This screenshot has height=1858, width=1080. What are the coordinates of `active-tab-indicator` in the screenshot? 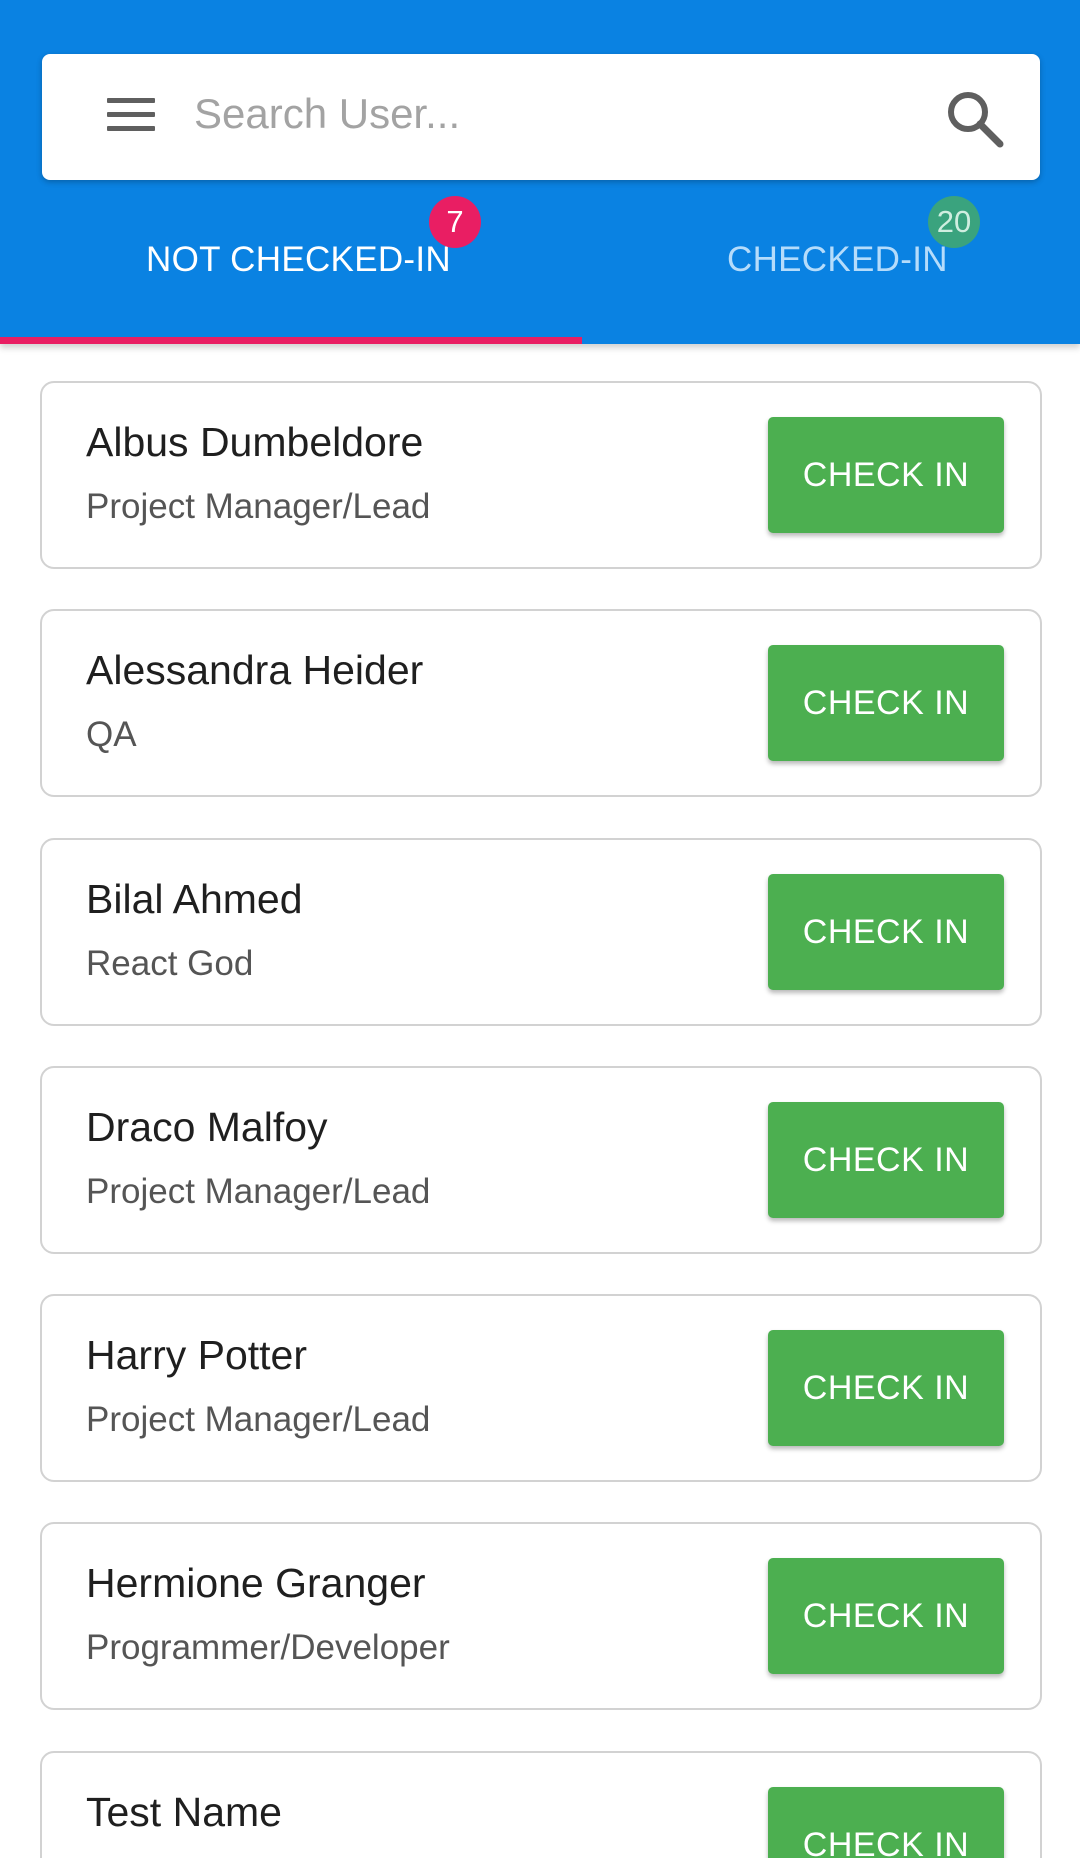 It's located at (291, 340).